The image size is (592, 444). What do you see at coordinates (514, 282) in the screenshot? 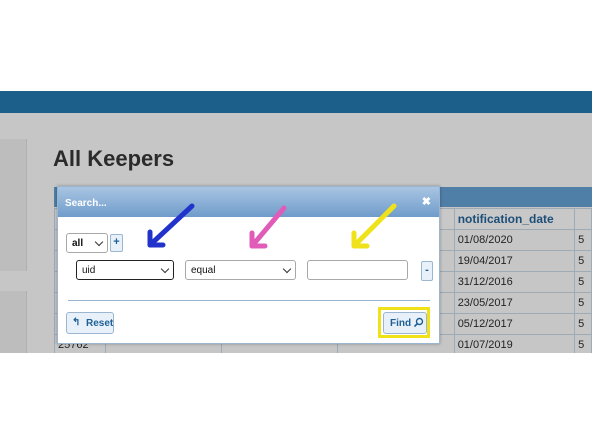
I see `table-cell: 31/12/2016` at bounding box center [514, 282].